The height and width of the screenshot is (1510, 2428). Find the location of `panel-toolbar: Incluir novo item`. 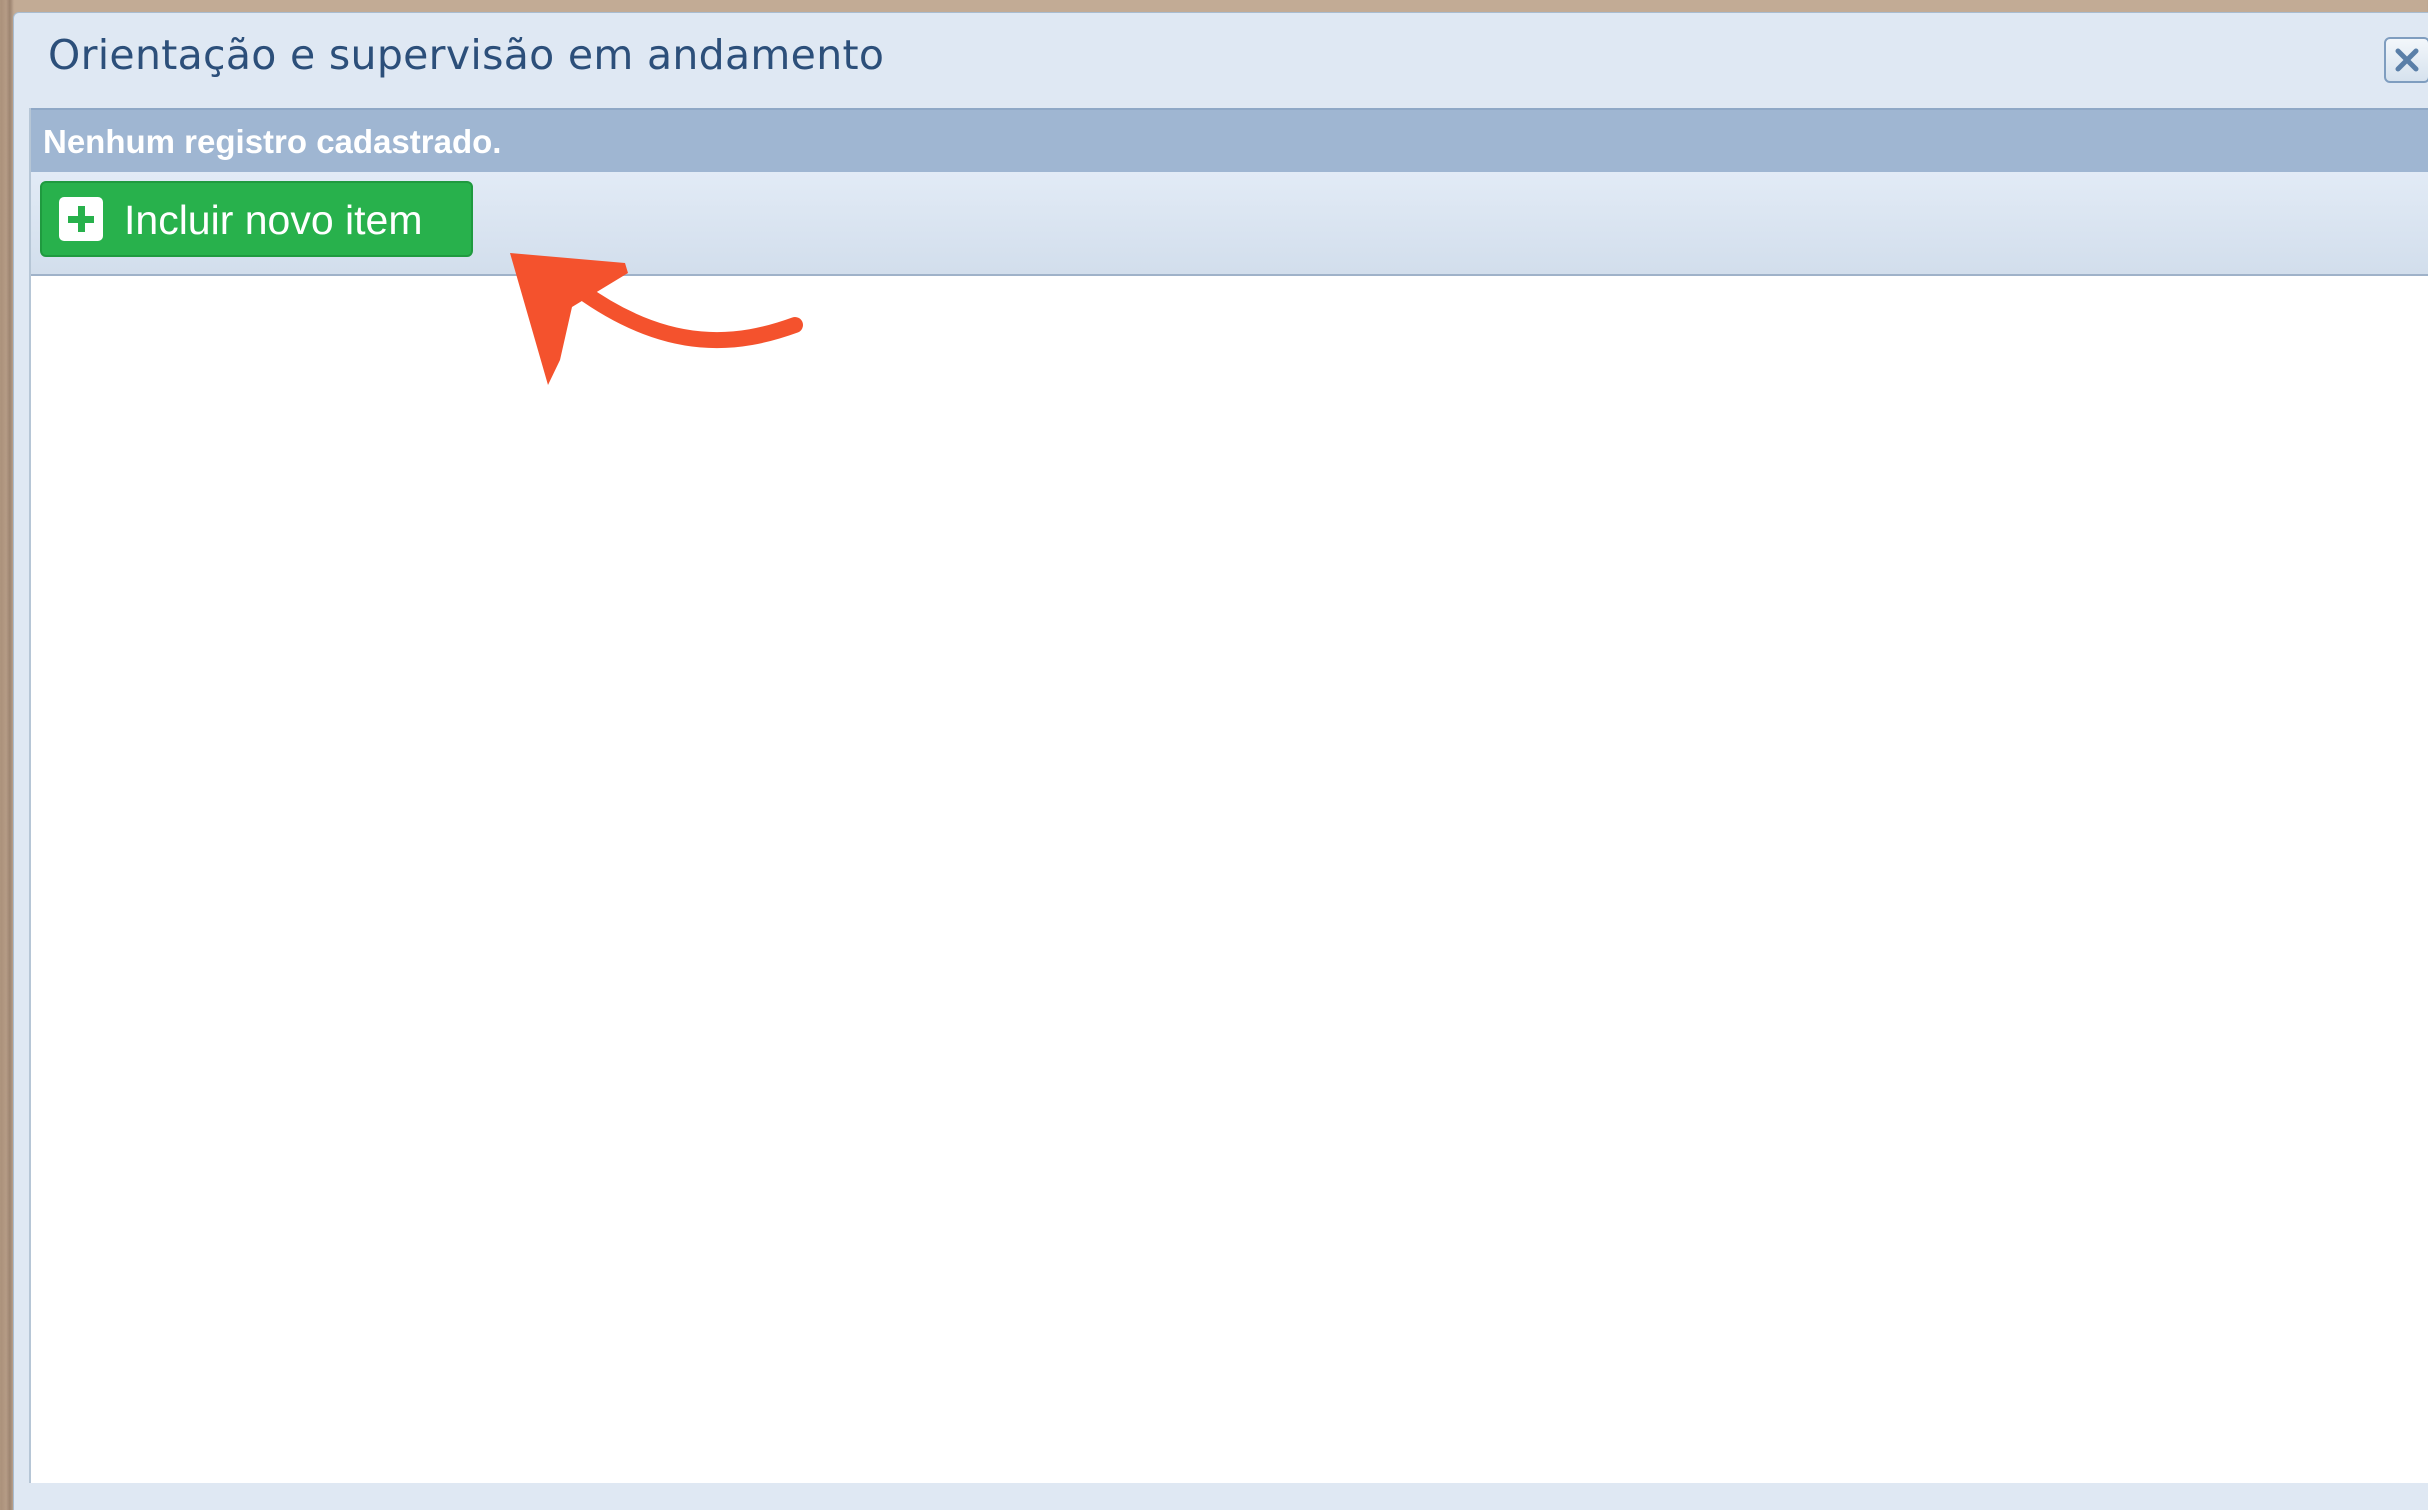

panel-toolbar: Incluir novo item is located at coordinates (1229, 224).